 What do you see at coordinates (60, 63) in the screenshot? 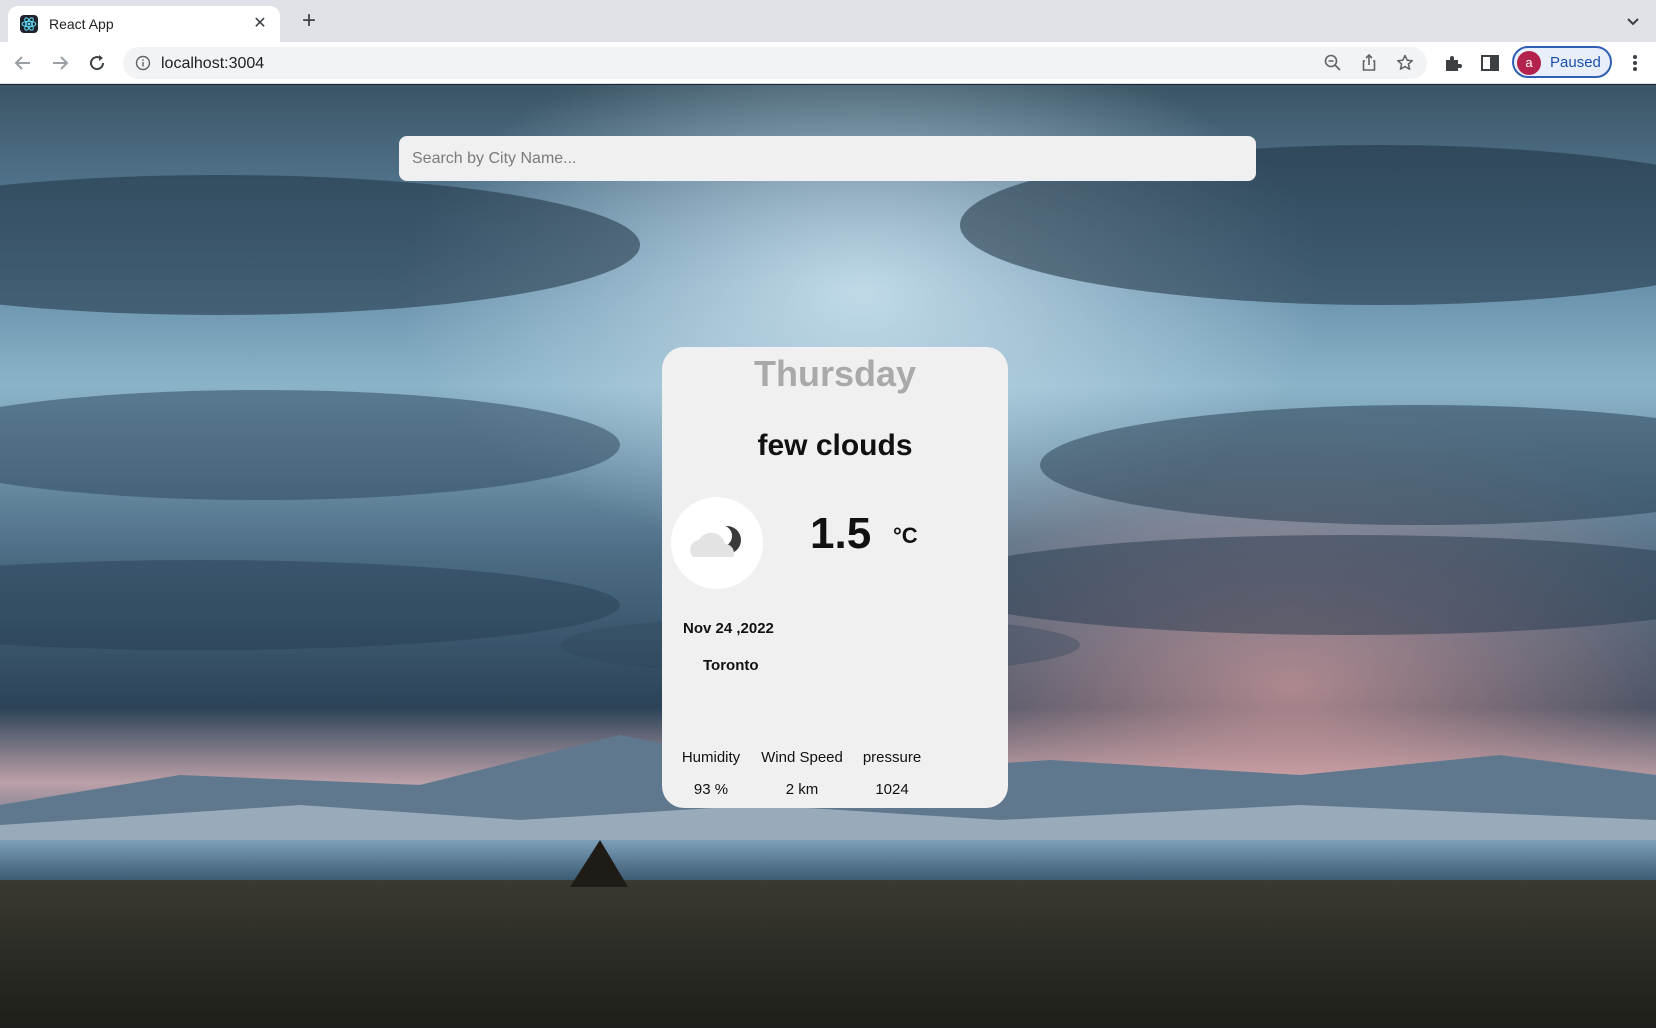
I see `forward-arrow-icon` at bounding box center [60, 63].